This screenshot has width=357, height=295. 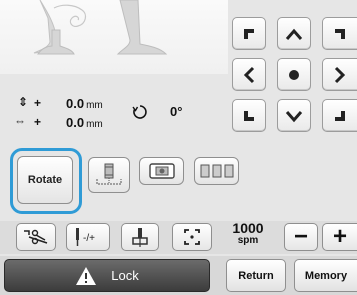 What do you see at coordinates (94, 105) in the screenshot?
I see `vertical-offset-unit: mm` at bounding box center [94, 105].